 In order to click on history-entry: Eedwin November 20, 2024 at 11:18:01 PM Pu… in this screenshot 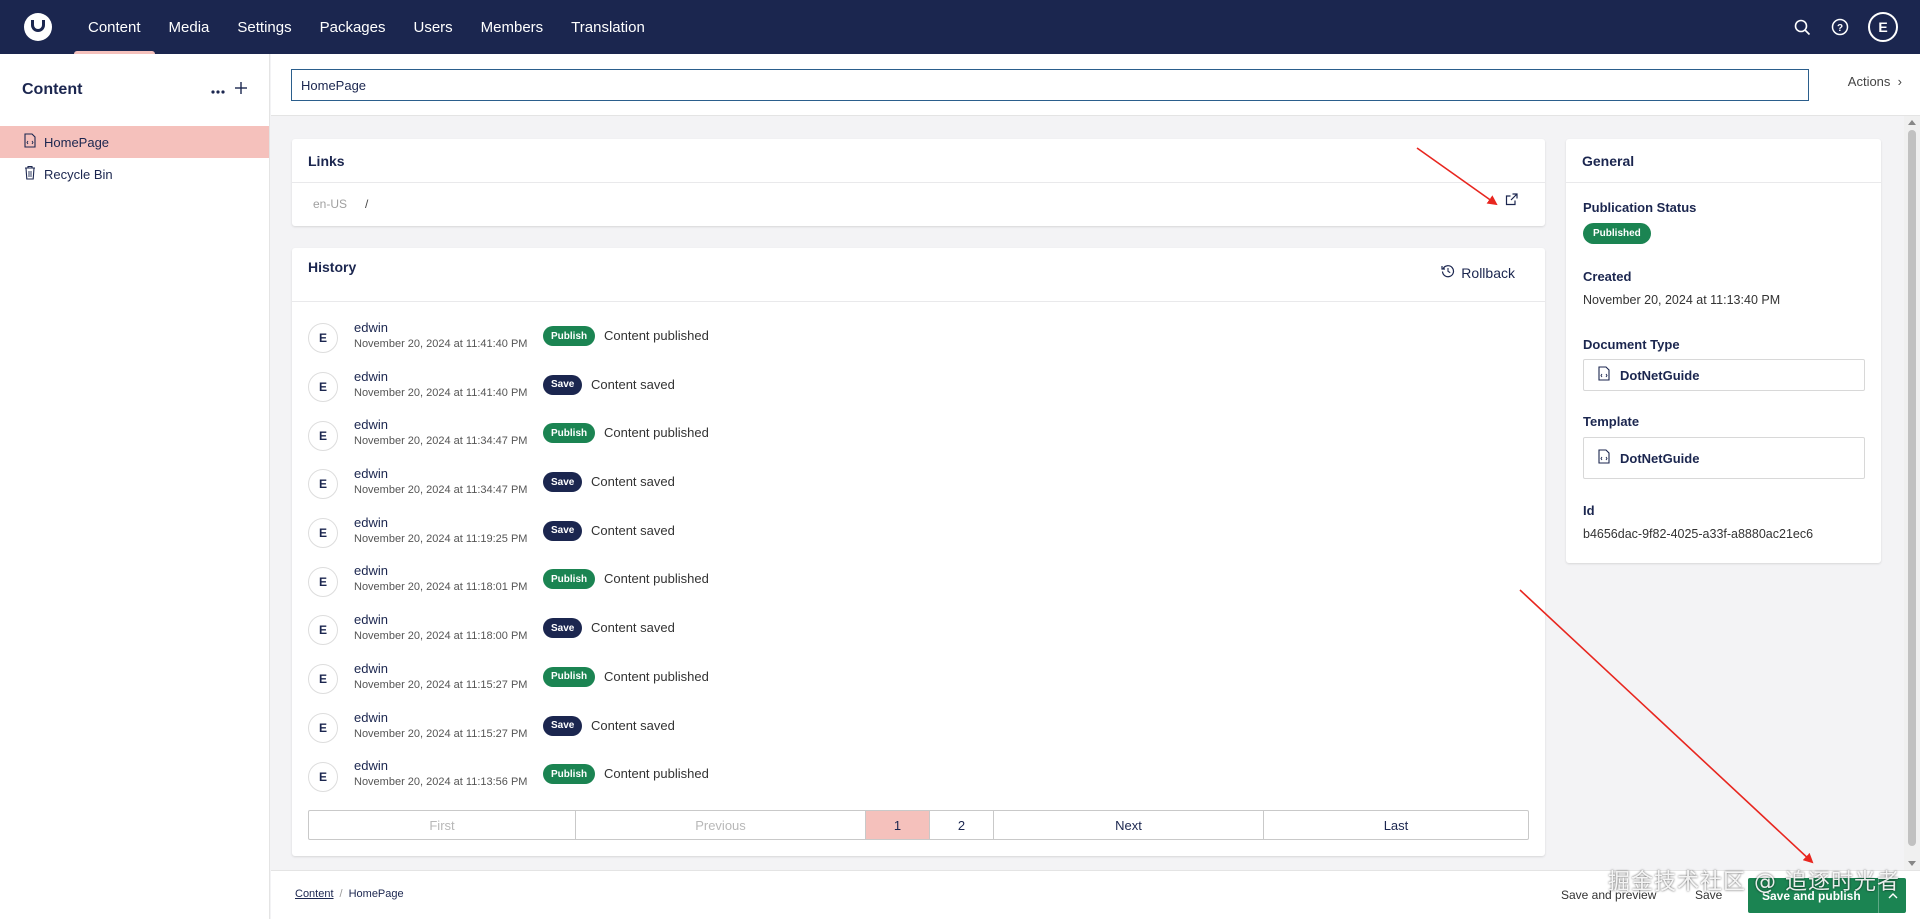, I will do `click(908, 581)`.